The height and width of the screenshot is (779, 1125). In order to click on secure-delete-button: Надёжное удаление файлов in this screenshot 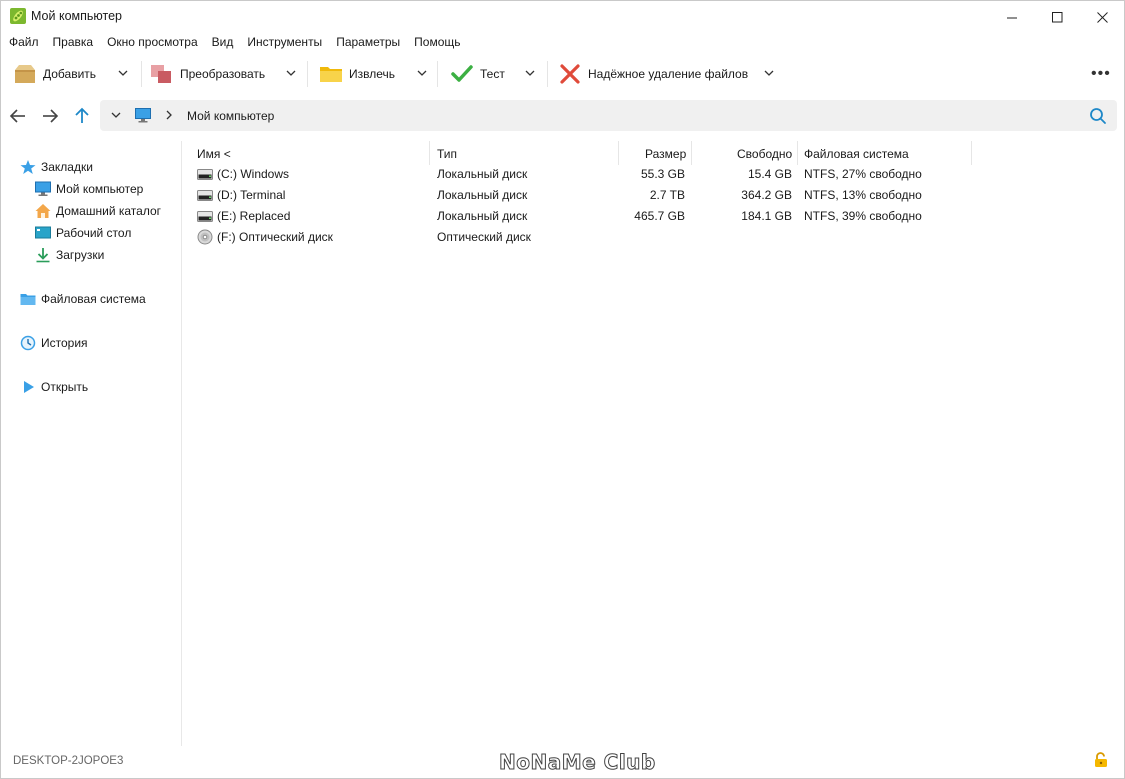, I will do `click(653, 74)`.